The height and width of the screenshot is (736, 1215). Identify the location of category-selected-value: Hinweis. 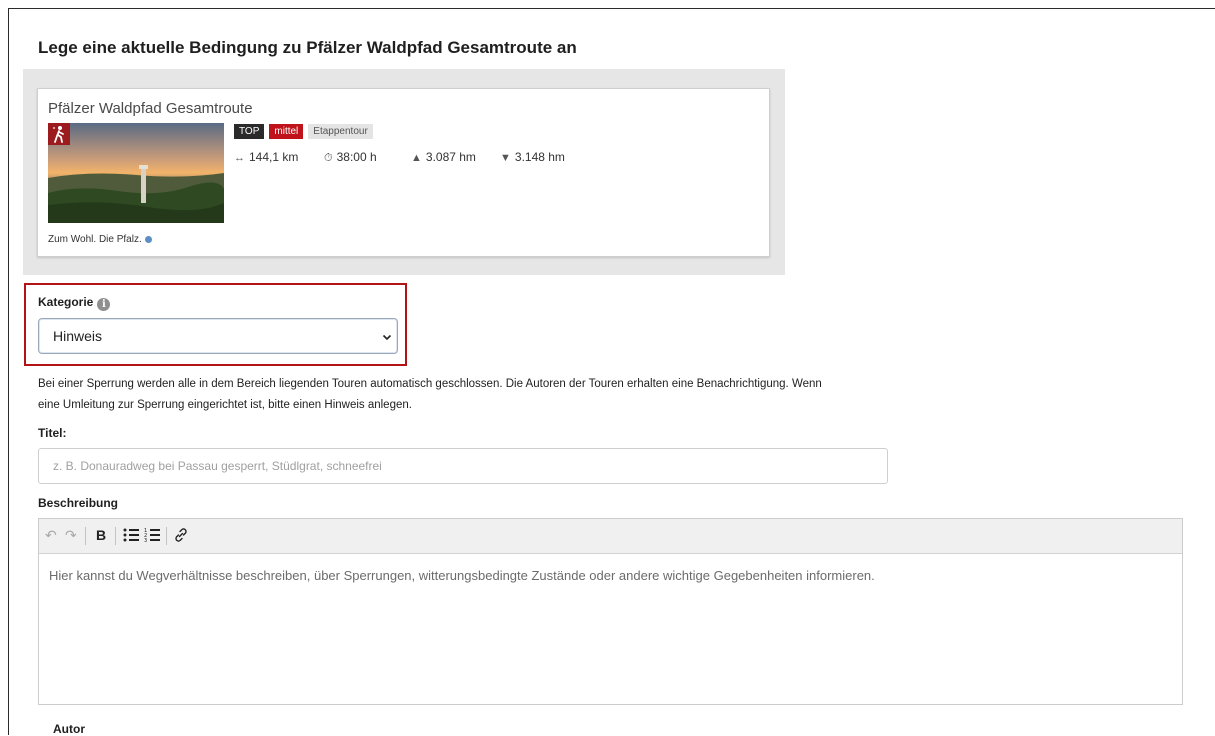
(78, 336).